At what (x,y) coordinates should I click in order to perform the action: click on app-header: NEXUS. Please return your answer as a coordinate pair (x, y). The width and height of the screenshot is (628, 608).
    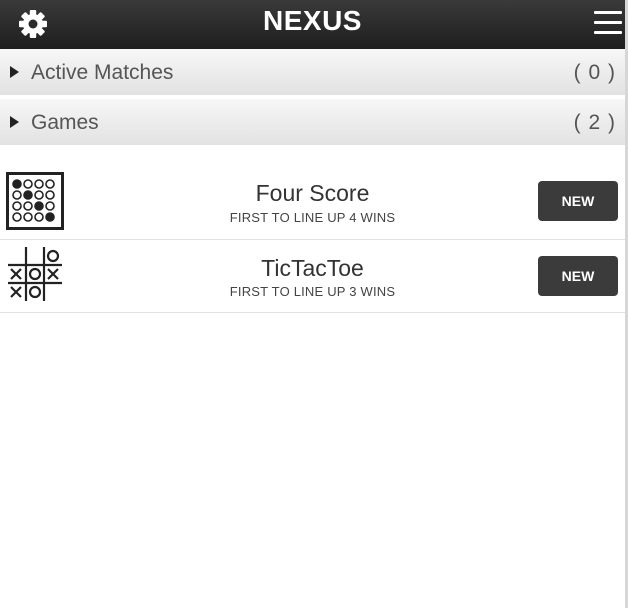
    Looking at the image, I should click on (312, 24).